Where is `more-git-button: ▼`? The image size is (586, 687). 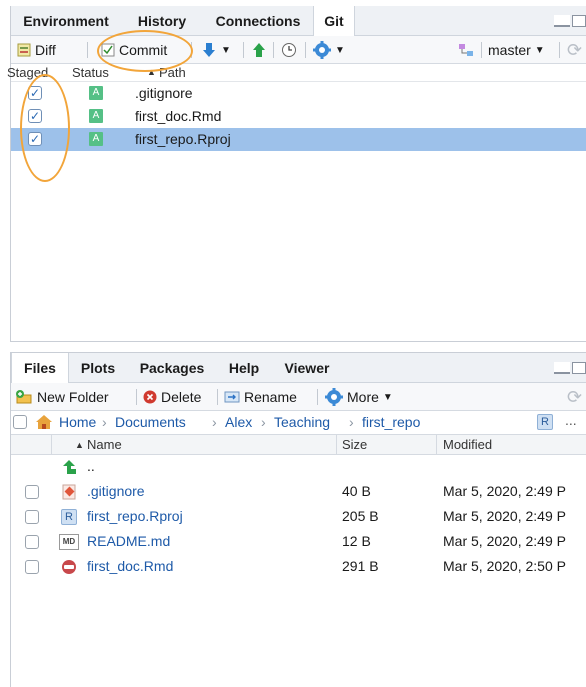
more-git-button: ▼ is located at coordinates (329, 50).